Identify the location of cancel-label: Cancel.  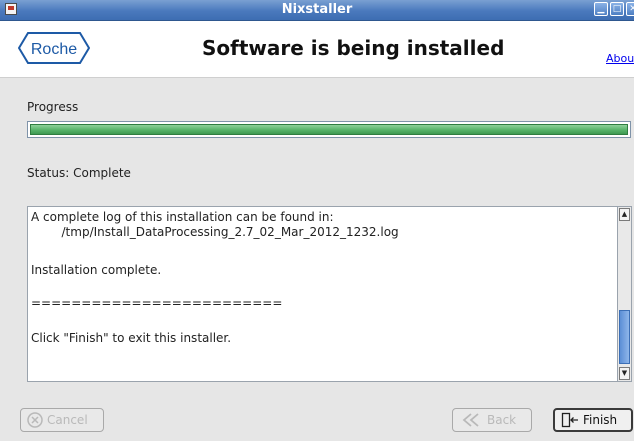
(67, 420).